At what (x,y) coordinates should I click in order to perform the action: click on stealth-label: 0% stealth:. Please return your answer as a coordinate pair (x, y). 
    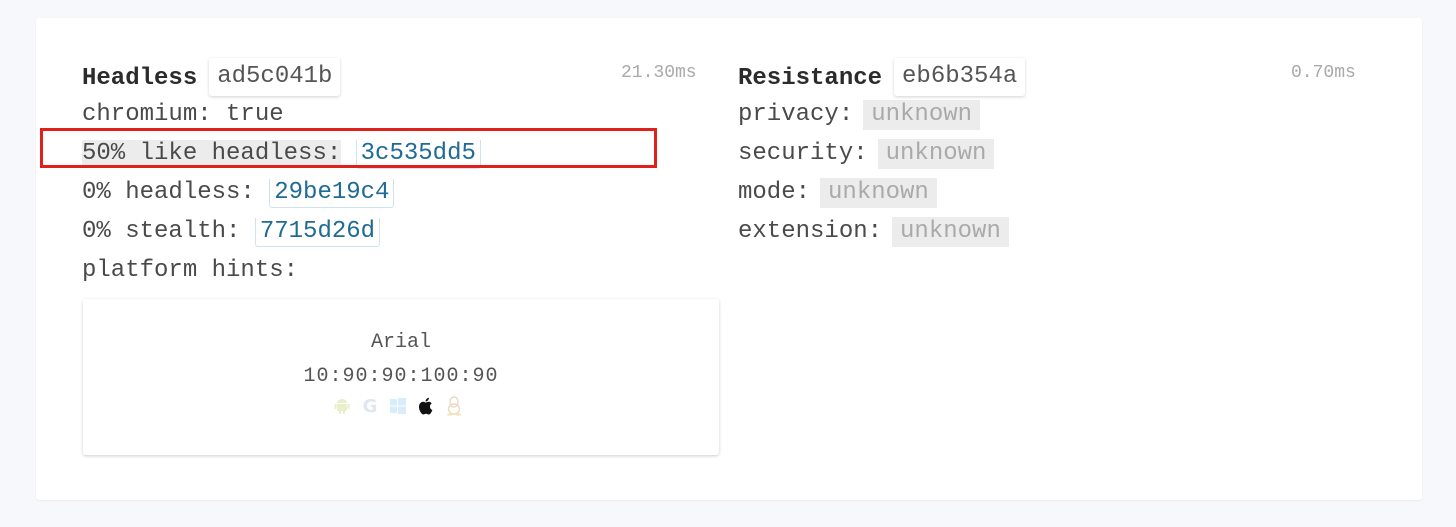
    Looking at the image, I should click on (161, 231).